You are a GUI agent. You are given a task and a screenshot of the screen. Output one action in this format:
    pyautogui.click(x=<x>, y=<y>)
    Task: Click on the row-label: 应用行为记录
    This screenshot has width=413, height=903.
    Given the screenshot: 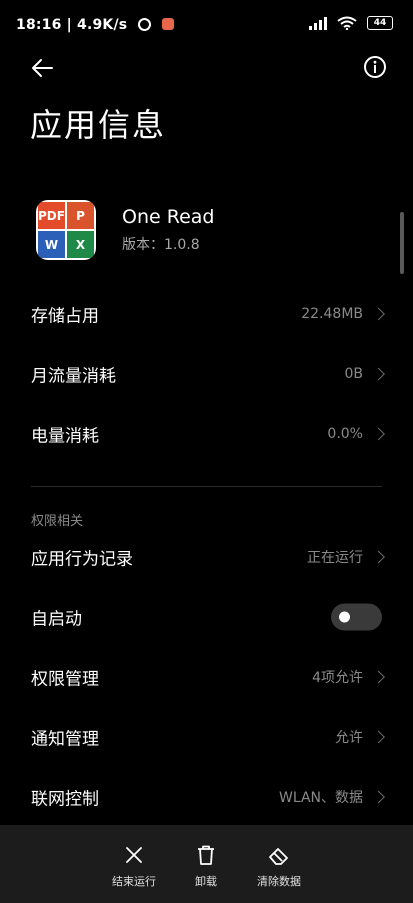 What is the action you would take?
    pyautogui.click(x=82, y=559)
    